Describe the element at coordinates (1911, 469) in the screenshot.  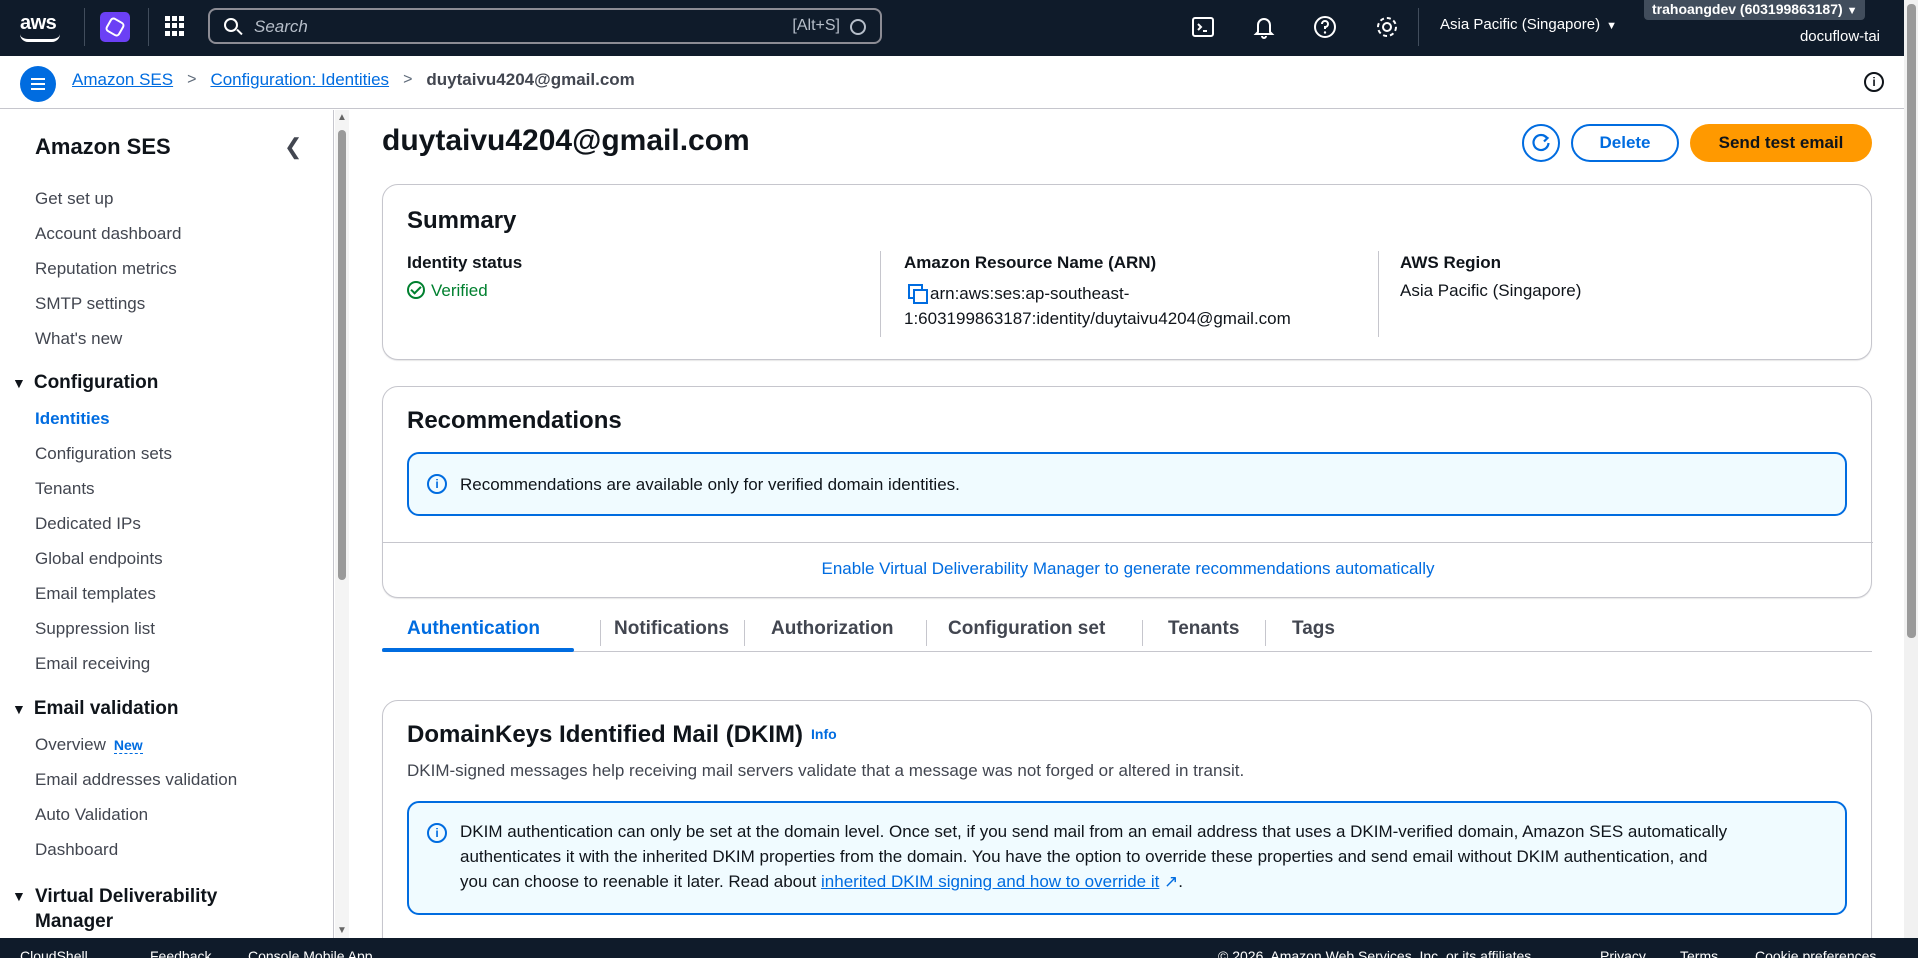
I see `page-scrollbar` at that location.